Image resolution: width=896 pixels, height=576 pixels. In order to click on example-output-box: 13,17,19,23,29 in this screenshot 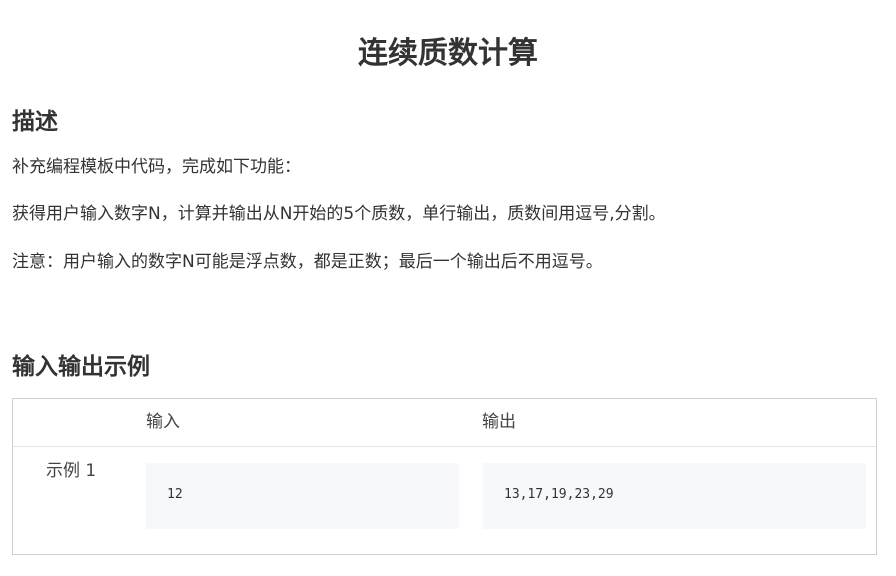, I will do `click(674, 496)`.